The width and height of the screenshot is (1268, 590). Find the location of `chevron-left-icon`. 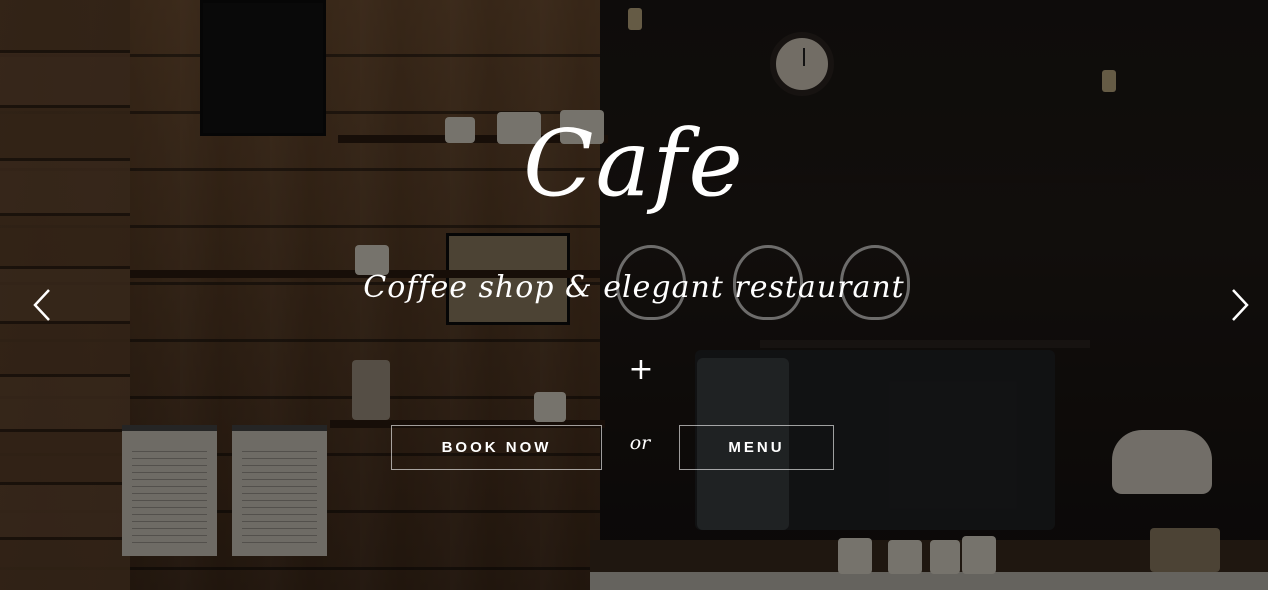

chevron-left-icon is located at coordinates (41, 305).